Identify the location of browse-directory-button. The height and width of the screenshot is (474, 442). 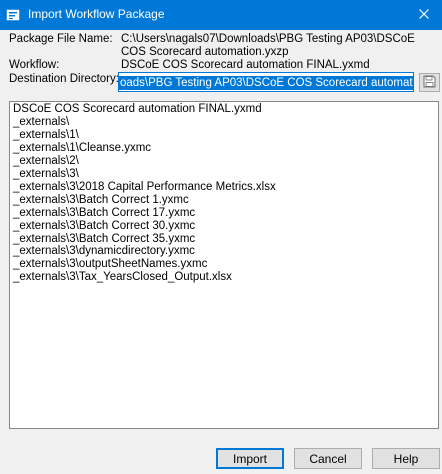
(429, 82).